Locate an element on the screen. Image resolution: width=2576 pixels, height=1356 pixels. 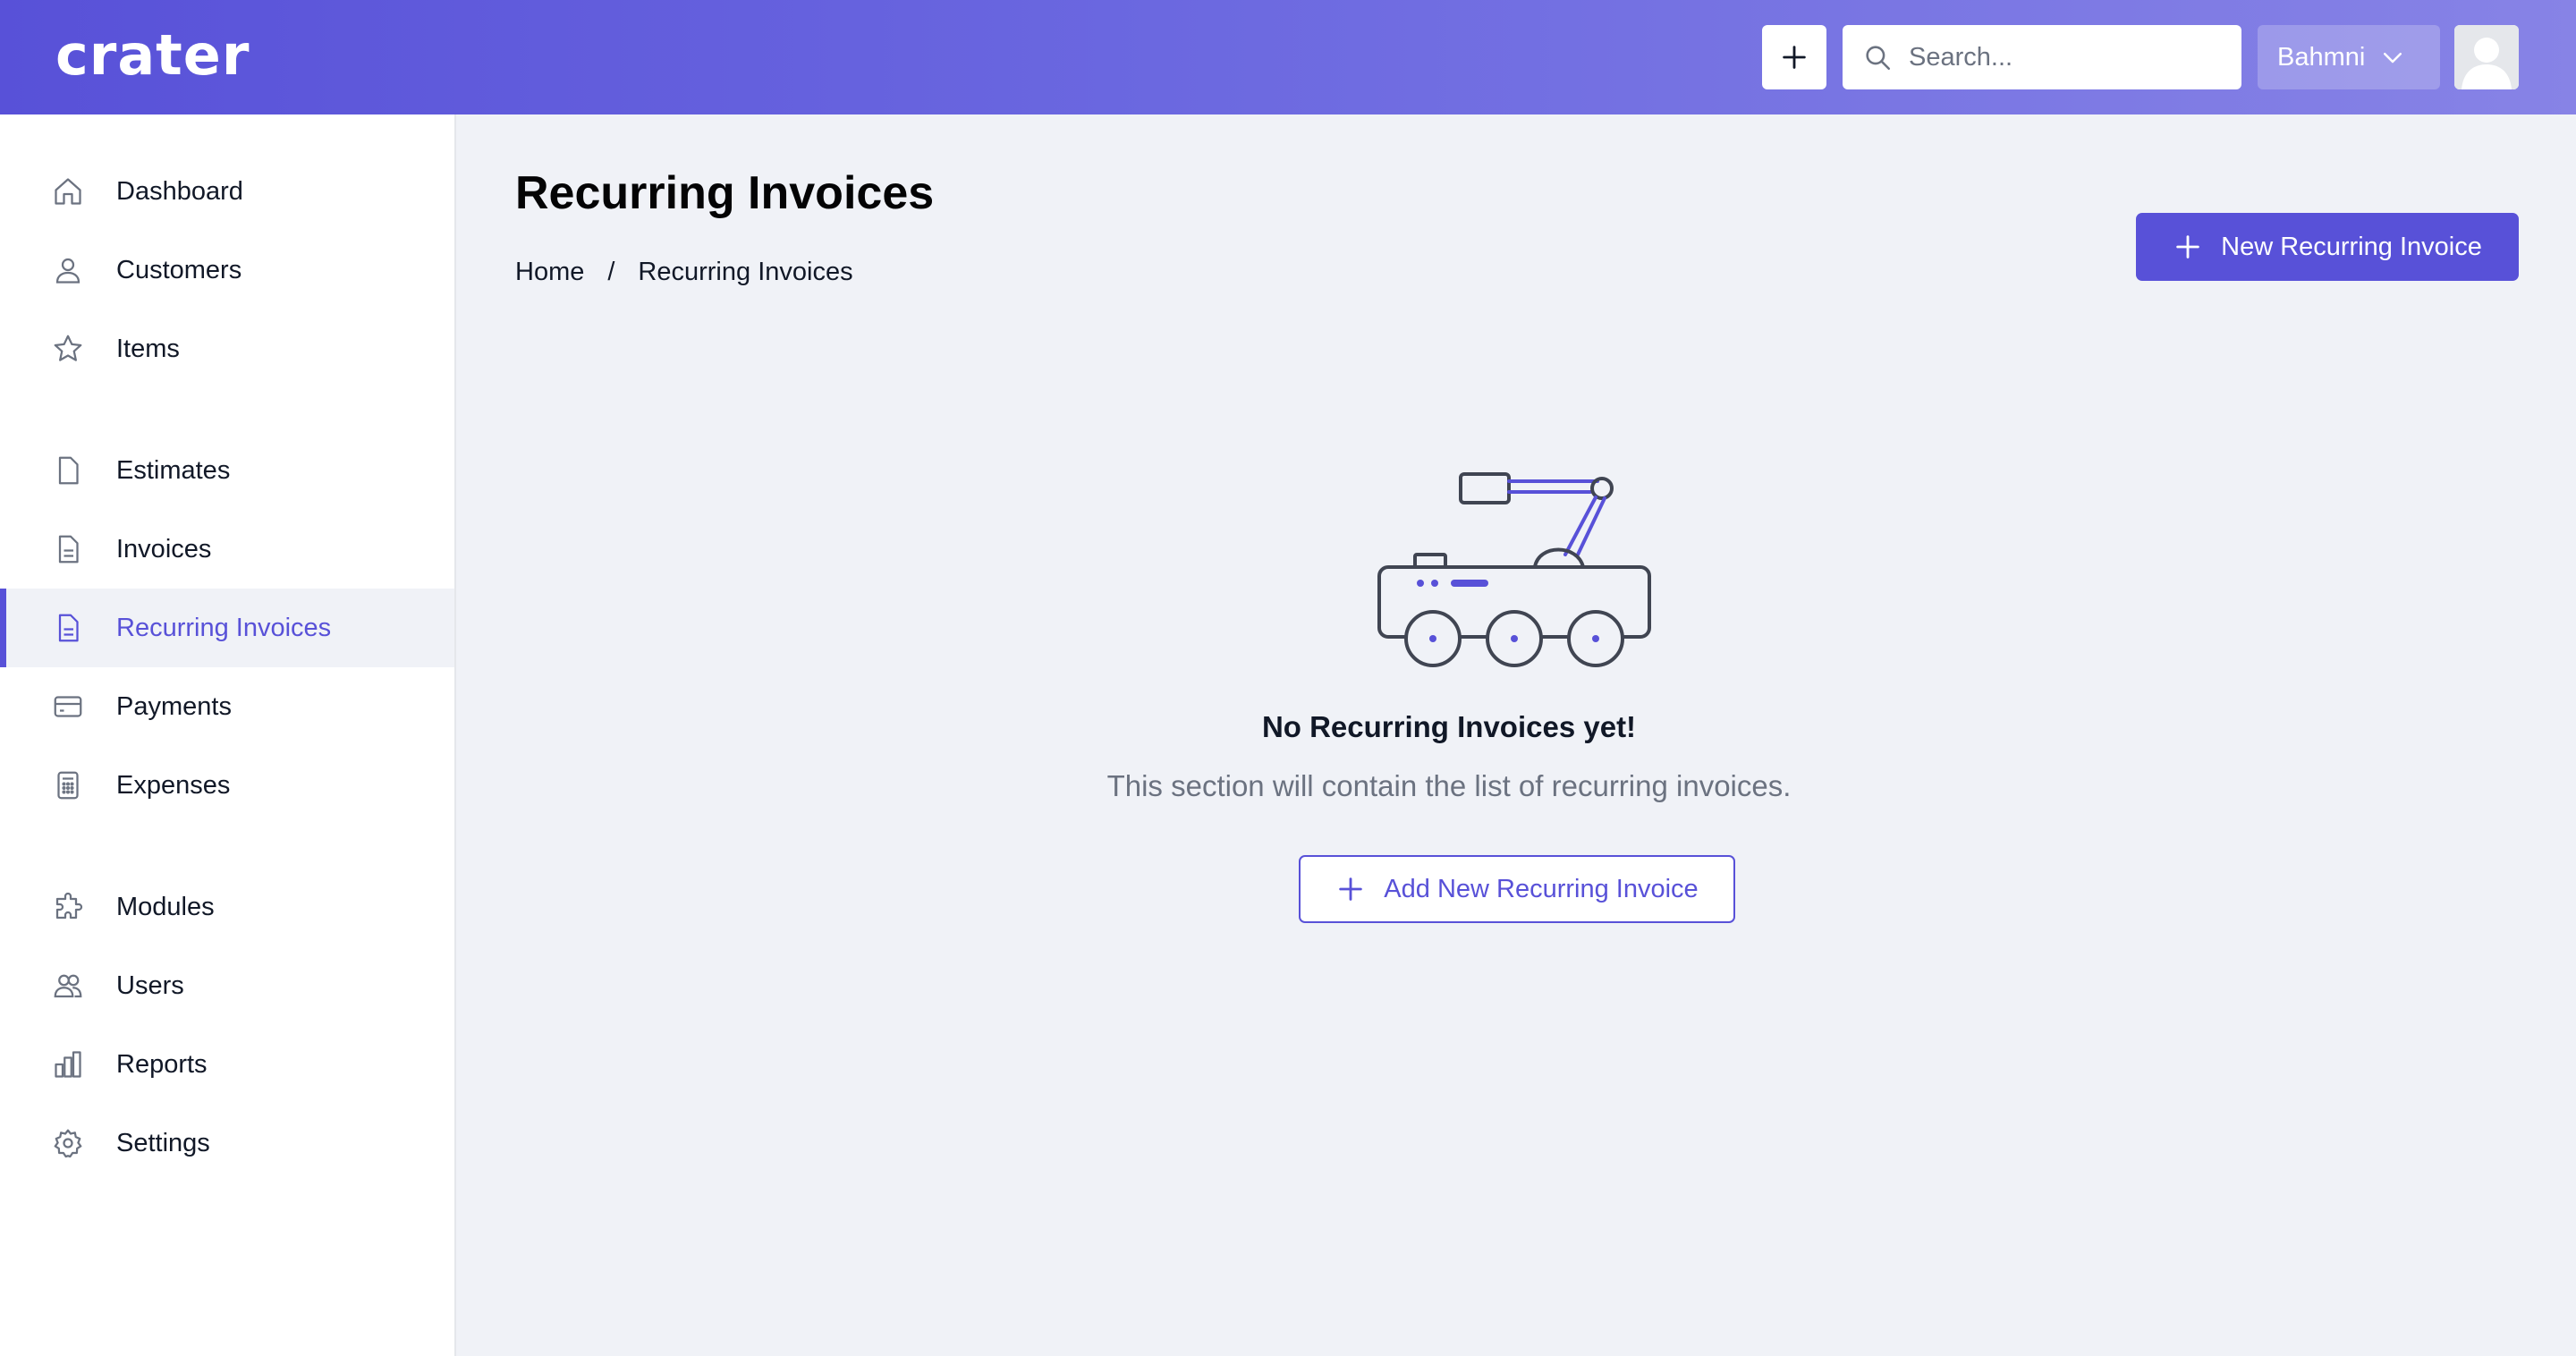
crater-logo: crater is located at coordinates (152, 55).